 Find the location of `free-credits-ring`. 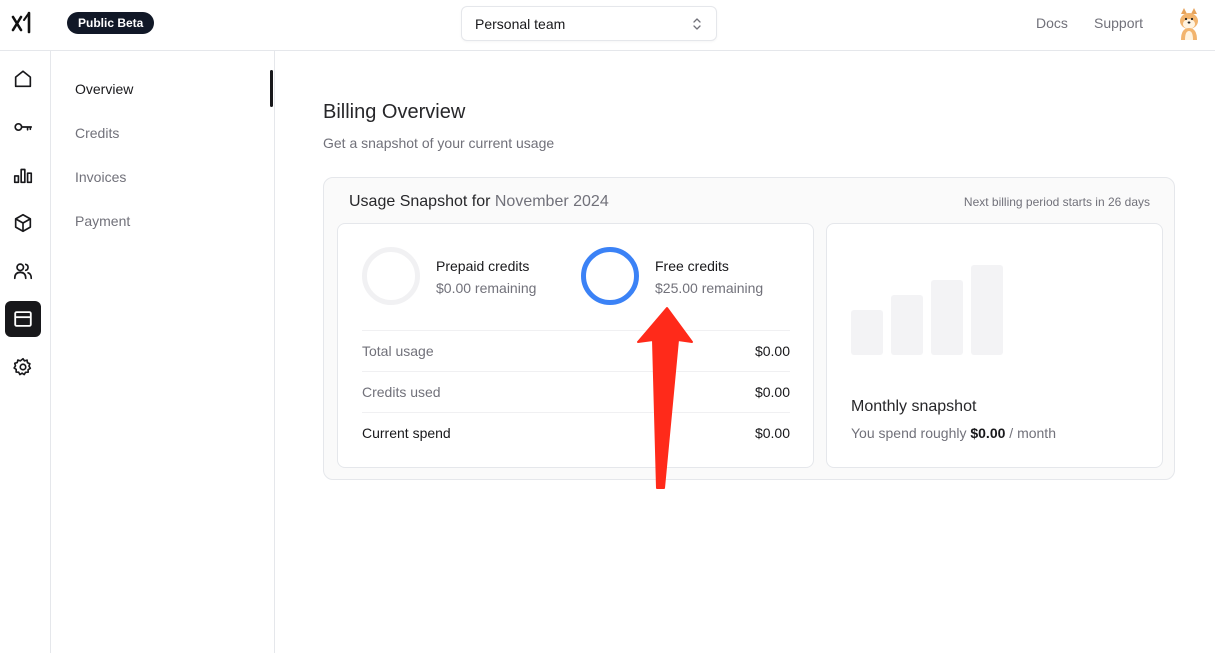

free-credits-ring is located at coordinates (610, 276).